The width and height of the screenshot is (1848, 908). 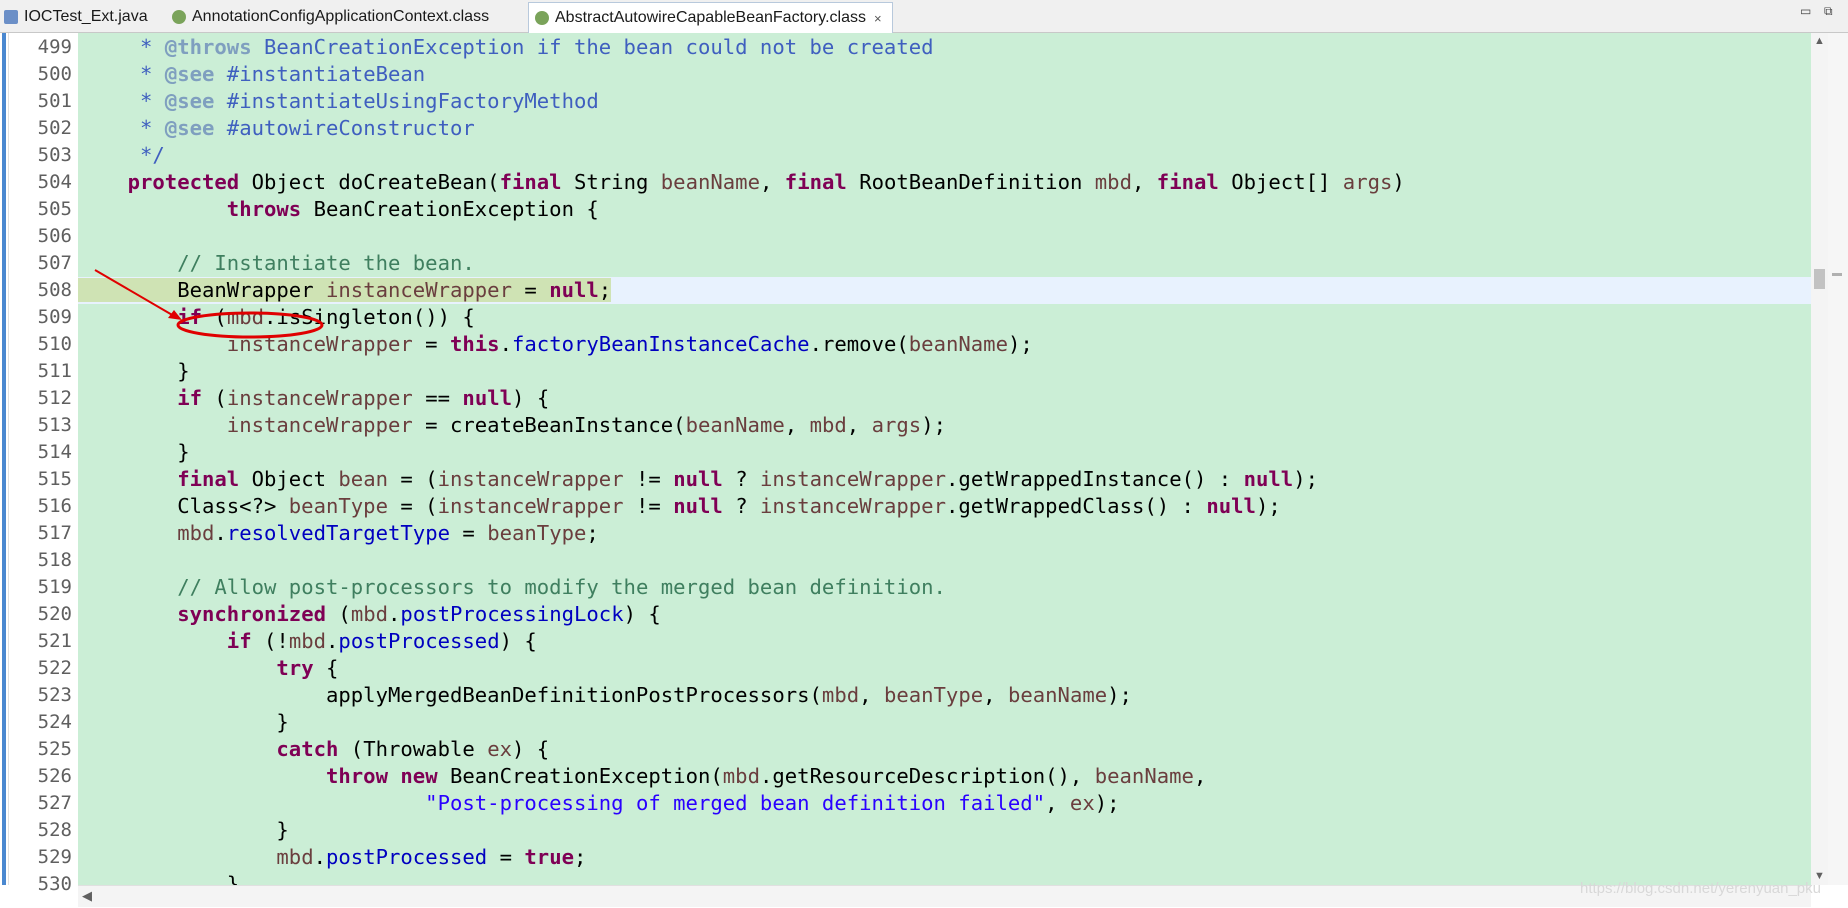 What do you see at coordinates (54, 344) in the screenshot?
I see `line-number: 510` at bounding box center [54, 344].